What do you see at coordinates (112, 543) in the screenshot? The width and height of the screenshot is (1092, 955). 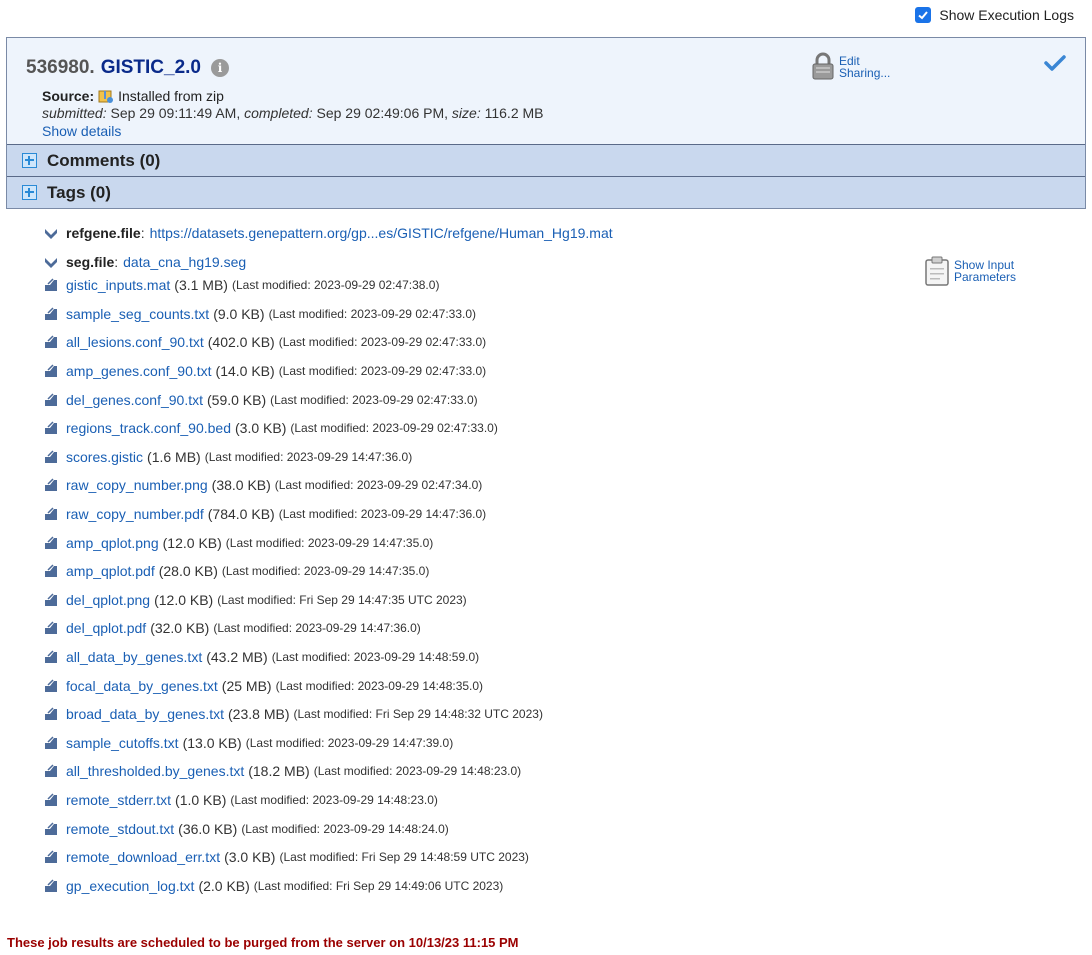 I see `file-link: amp_qplot.png` at bounding box center [112, 543].